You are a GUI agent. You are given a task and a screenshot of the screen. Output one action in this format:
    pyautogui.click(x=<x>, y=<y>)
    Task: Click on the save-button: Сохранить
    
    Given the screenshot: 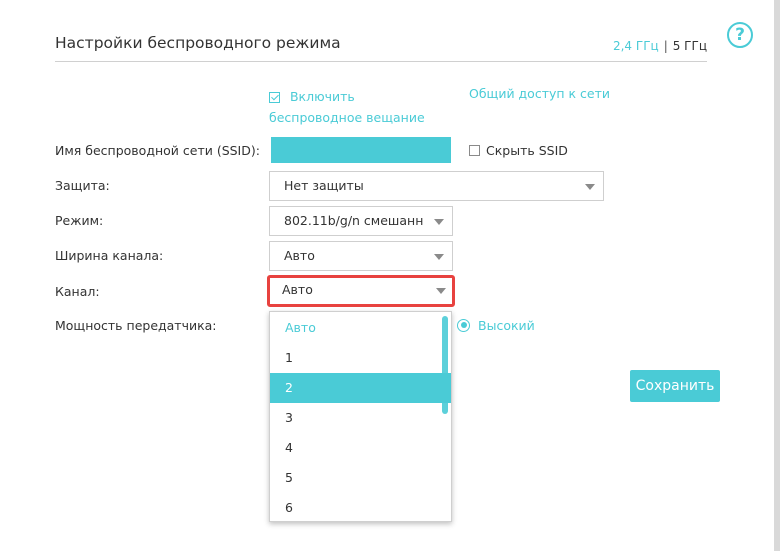 What is the action you would take?
    pyautogui.click(x=675, y=386)
    